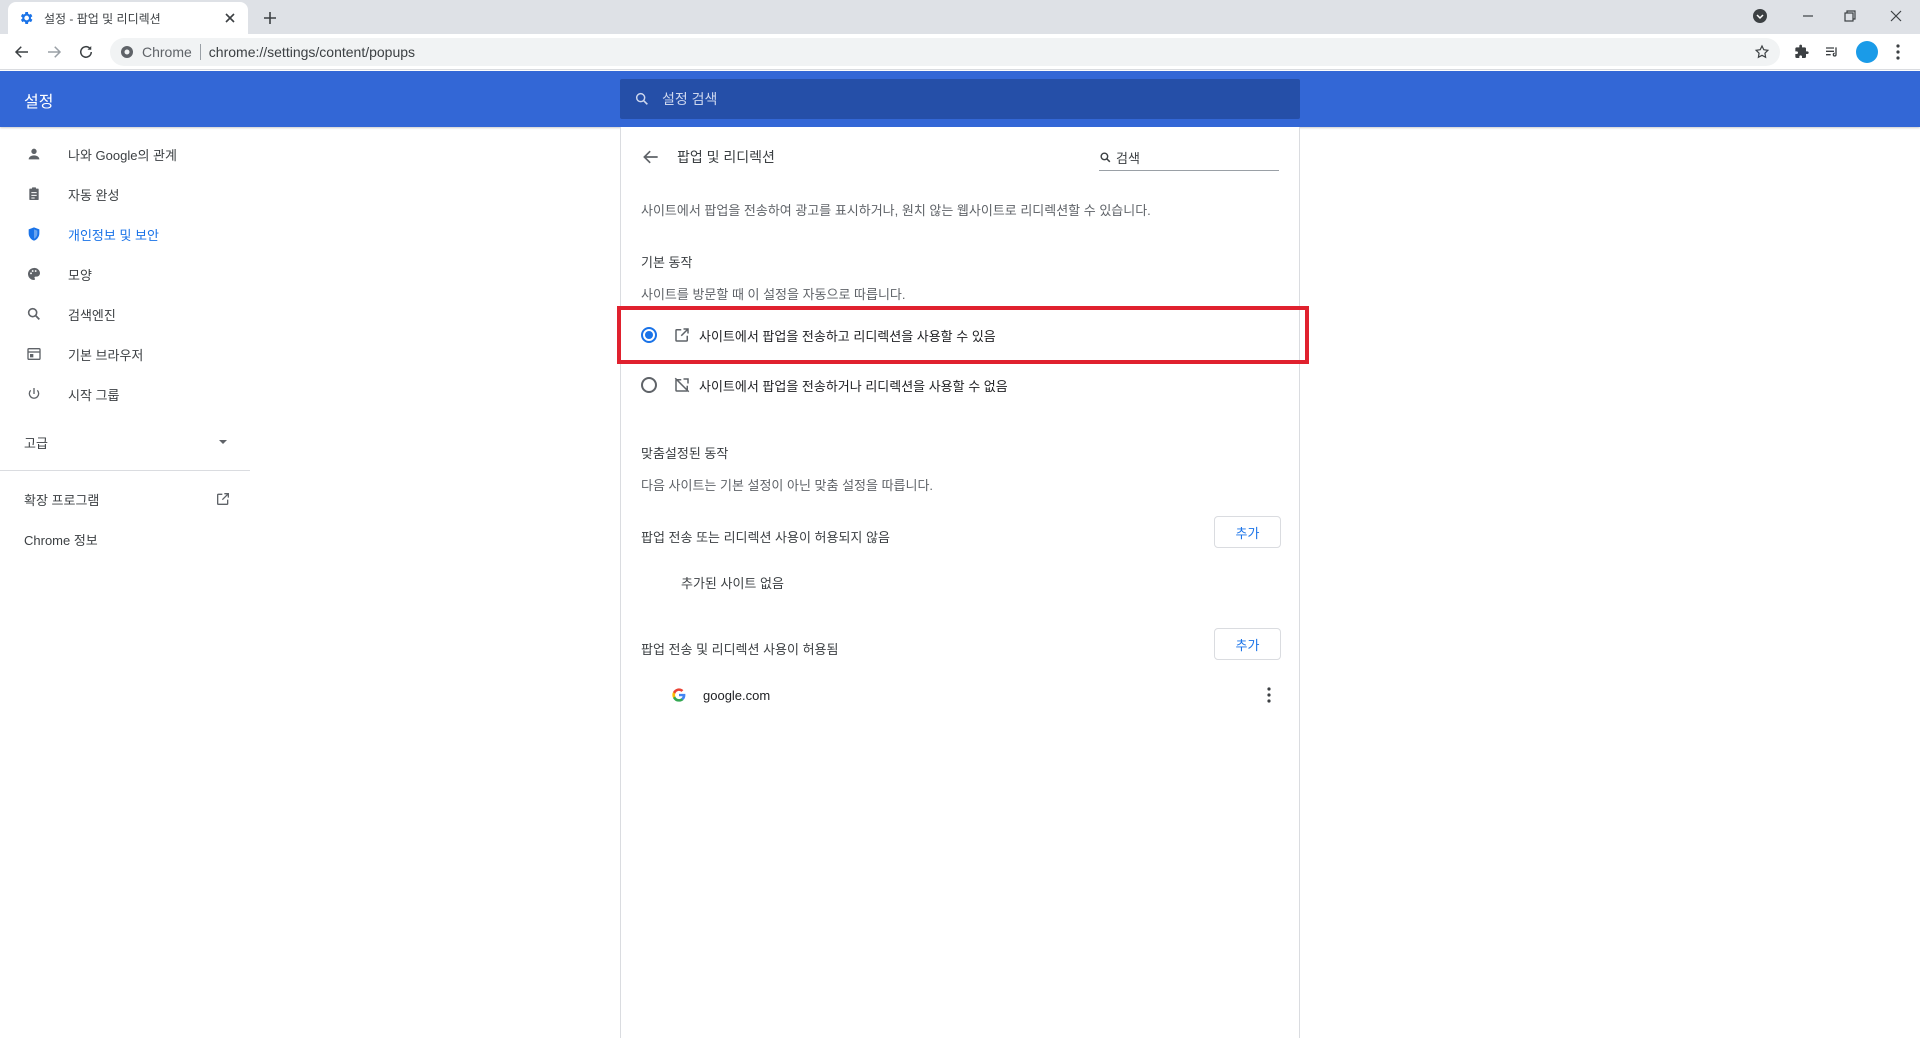 This screenshot has height=1038, width=1920. Describe the element at coordinates (740, 649) in the screenshot. I see `allowed-section-heading: 팝업 전송 및 리디렉션 사용이 허용됨` at that location.